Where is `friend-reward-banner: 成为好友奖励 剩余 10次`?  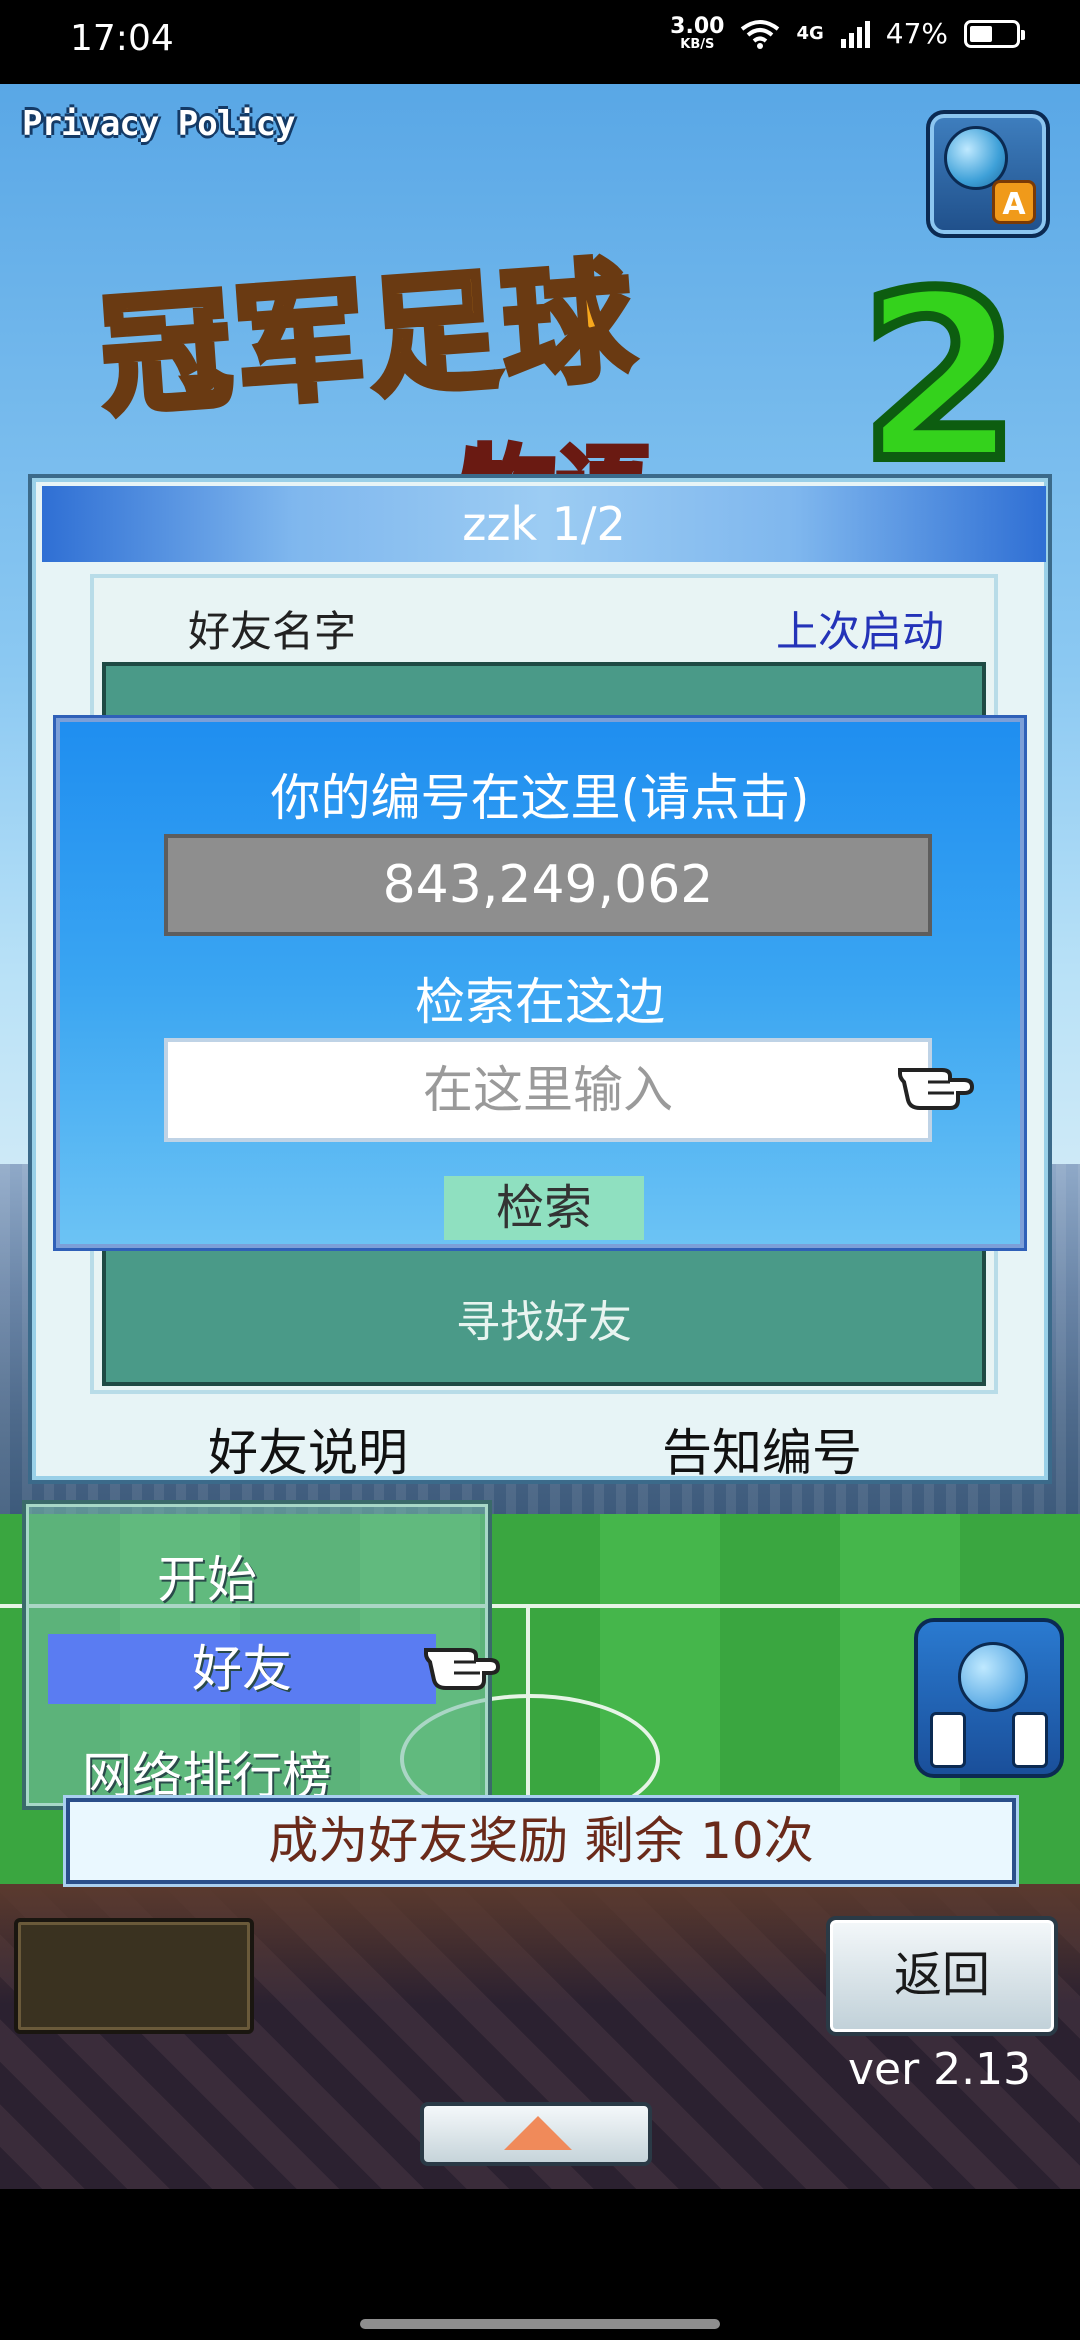
friend-reward-banner: 成为好友奖励 剩余 10次 is located at coordinates (541, 1841).